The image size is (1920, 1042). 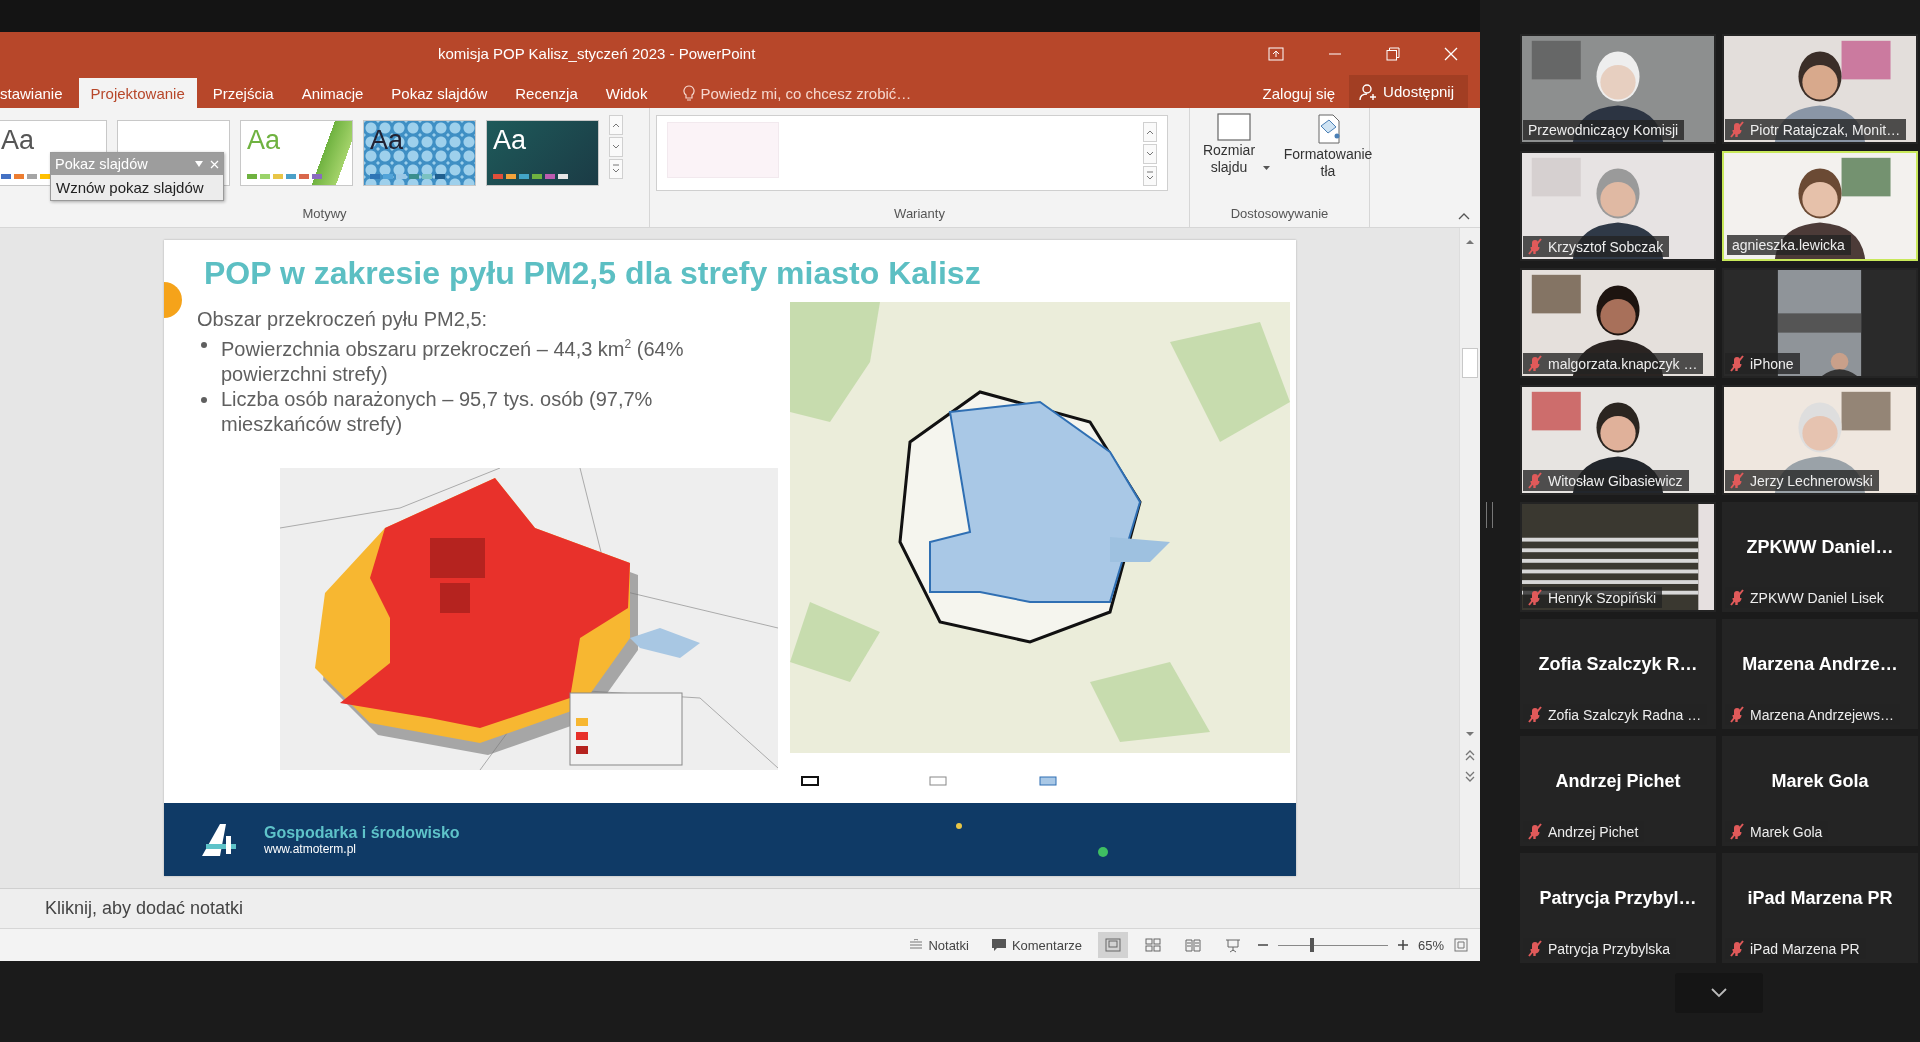 What do you see at coordinates (343, 319) in the screenshot?
I see `slide-text: Obszar przekroczeń pyłu PM2,5:` at bounding box center [343, 319].